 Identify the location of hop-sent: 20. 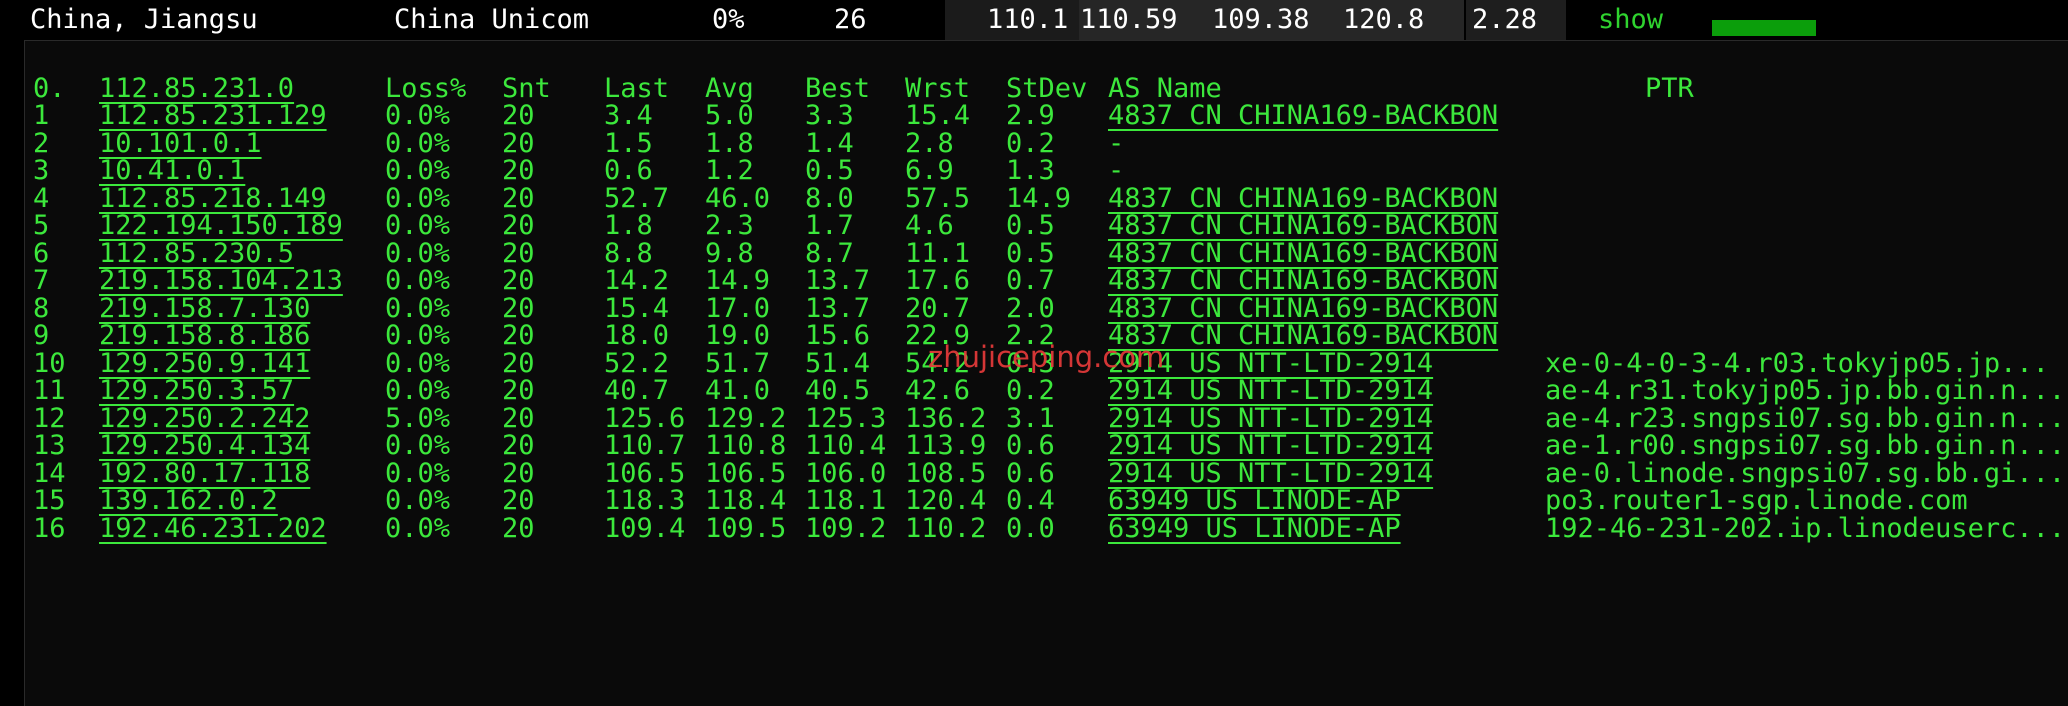
(518, 528).